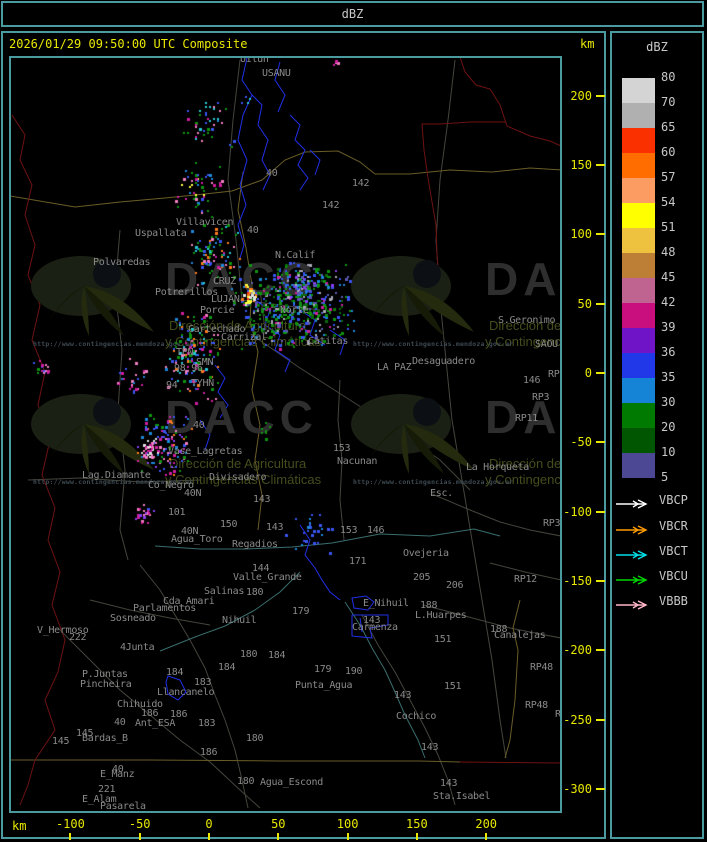  I want to click on map-label: Polvaredas, so click(122, 262).